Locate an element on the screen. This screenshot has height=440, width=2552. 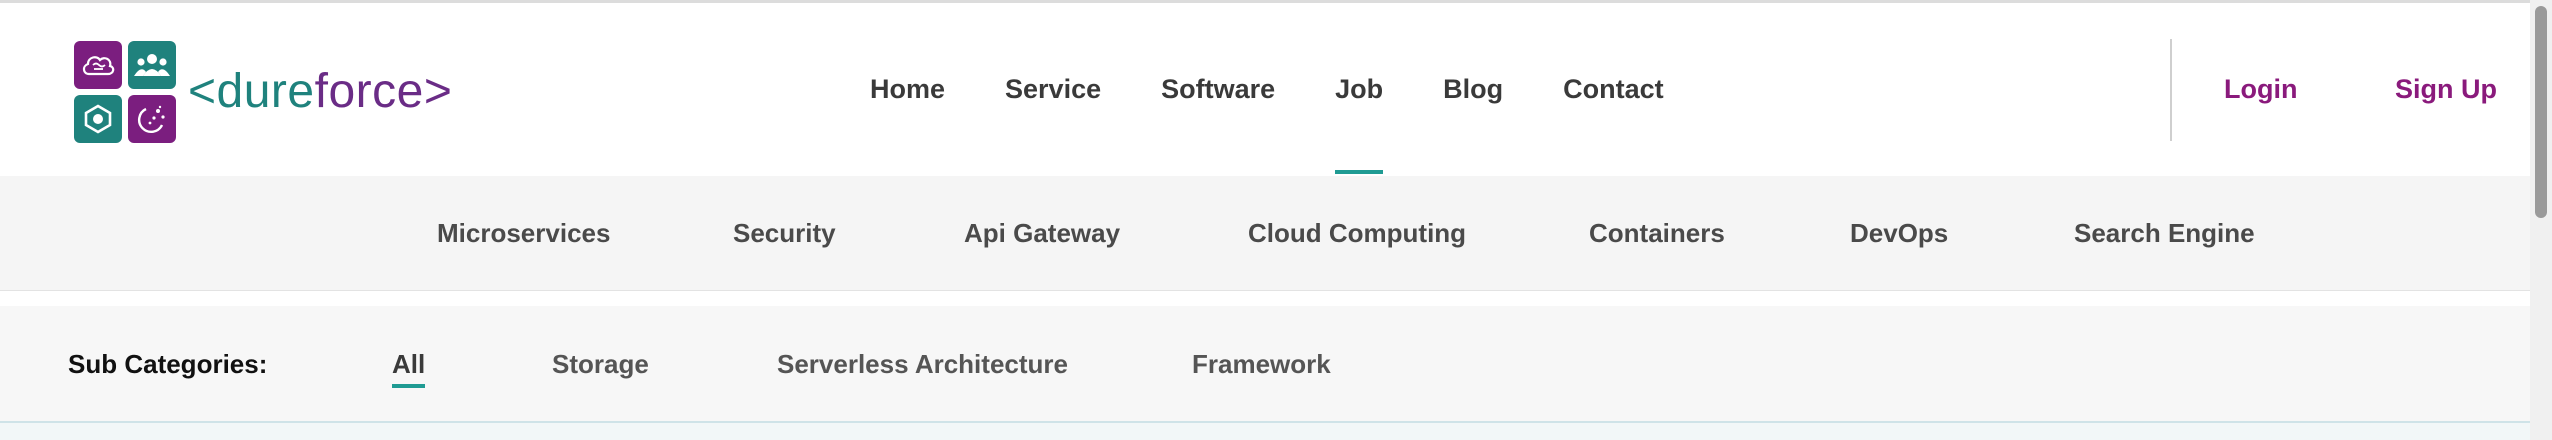
category-search-engine: Search Engine is located at coordinates (2164, 233).